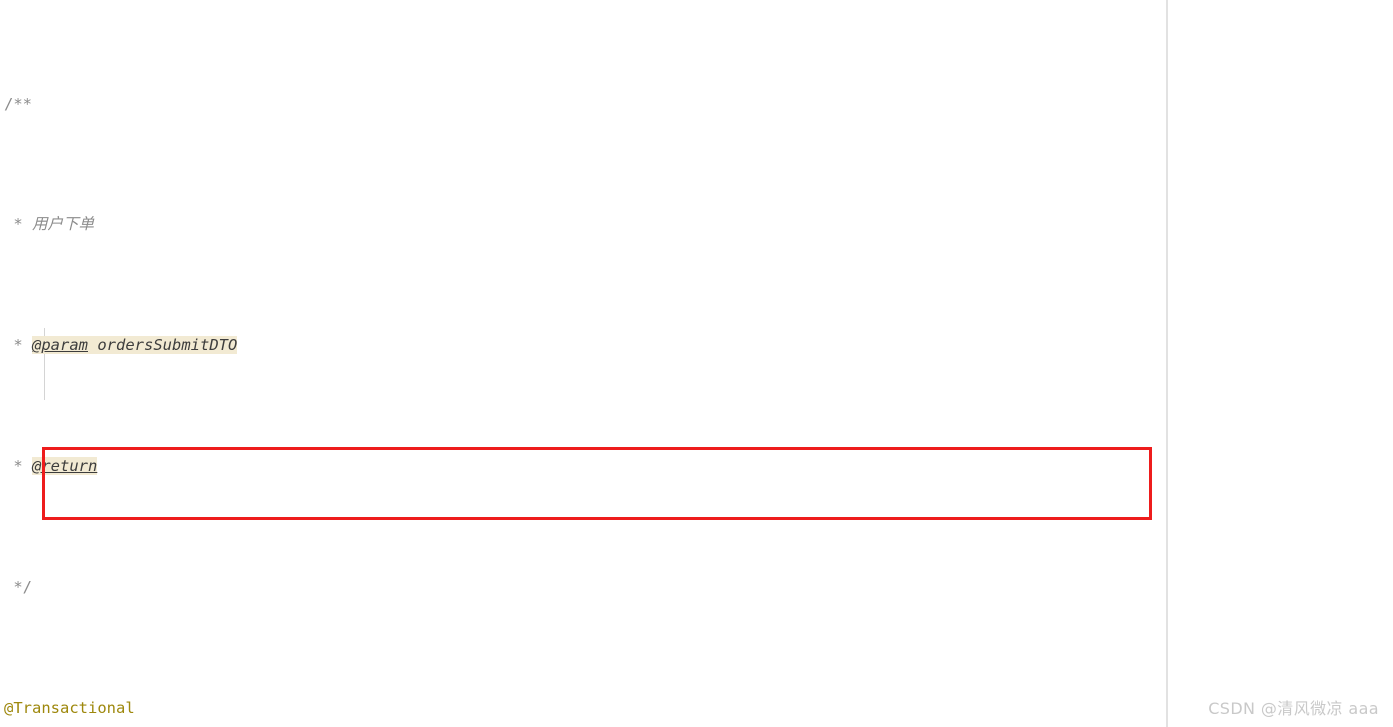 This screenshot has width=1393, height=727. What do you see at coordinates (69, 707) in the screenshot?
I see `transactional-annotation: @Transactional` at bounding box center [69, 707].